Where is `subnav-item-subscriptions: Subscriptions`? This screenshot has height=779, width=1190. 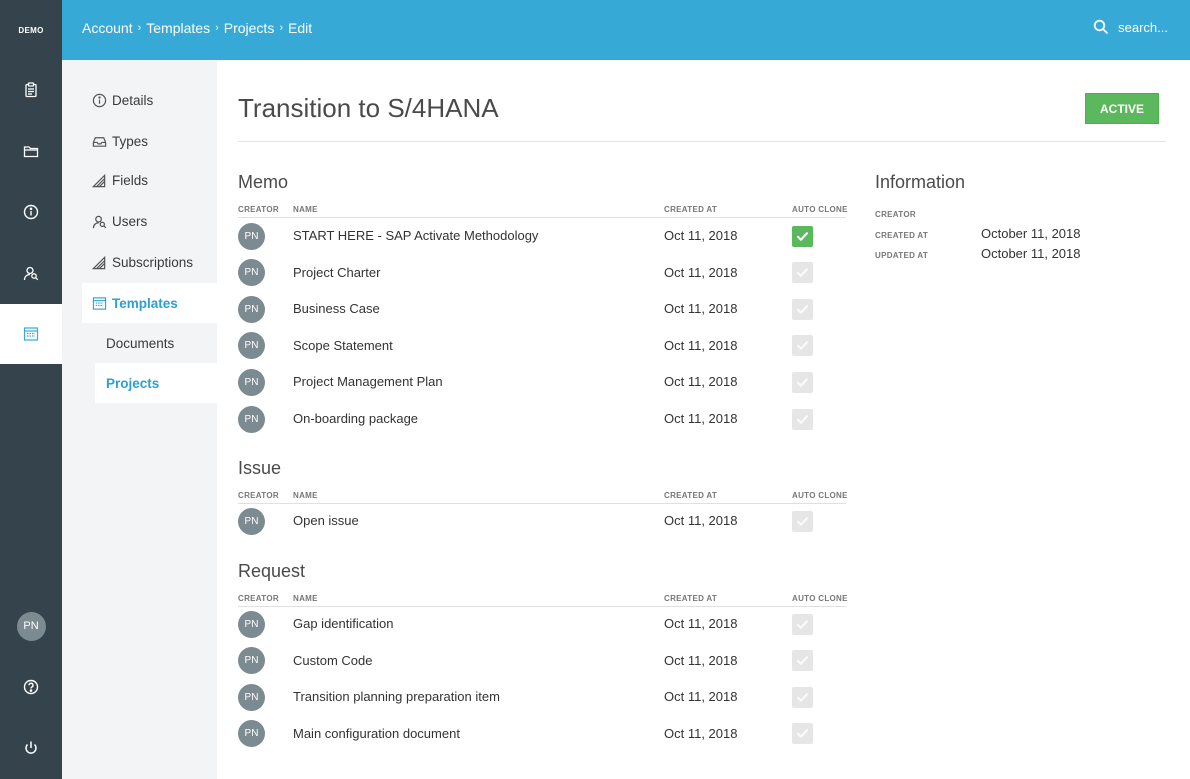 subnav-item-subscriptions: Subscriptions is located at coordinates (139, 262).